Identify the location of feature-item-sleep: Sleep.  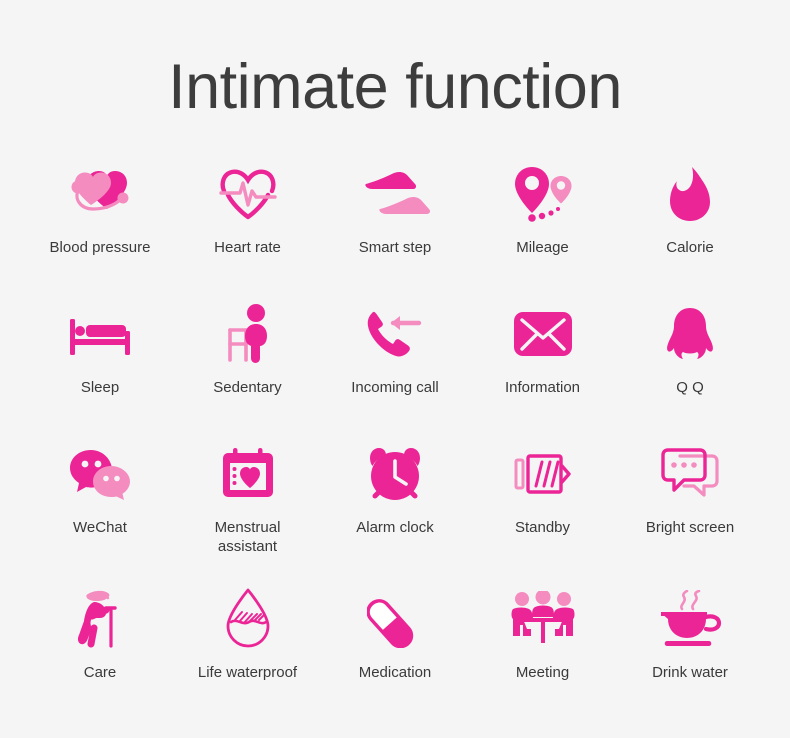
(100, 348).